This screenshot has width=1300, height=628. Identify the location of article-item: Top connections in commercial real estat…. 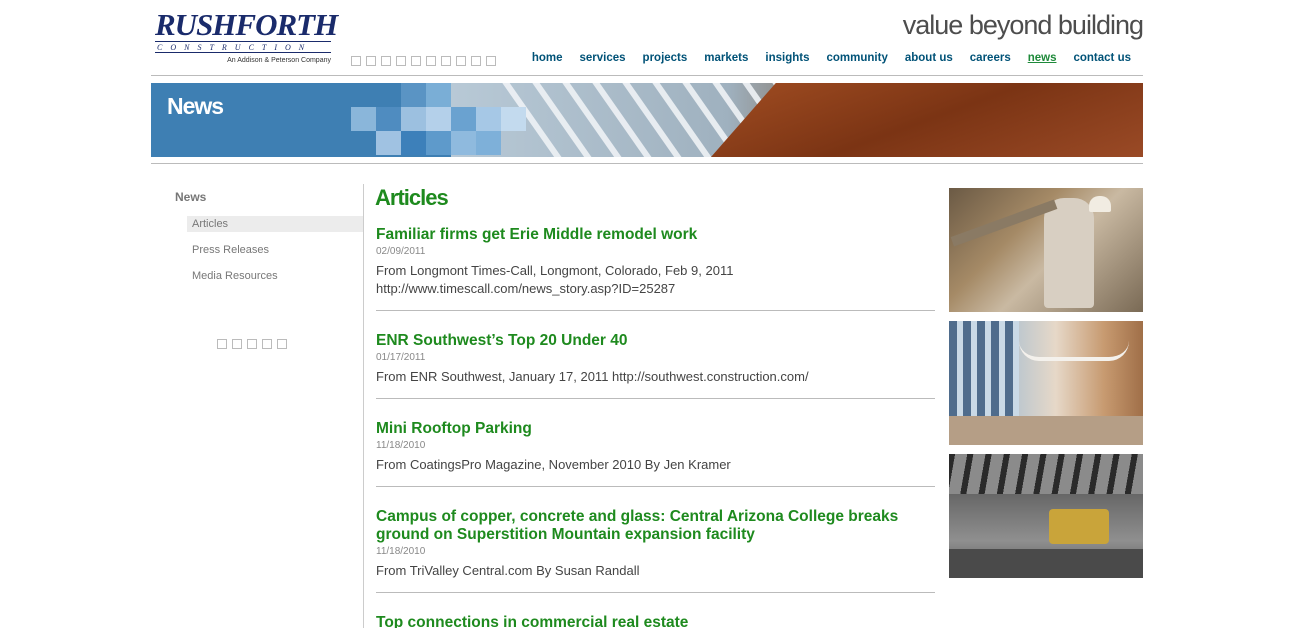
(655, 621).